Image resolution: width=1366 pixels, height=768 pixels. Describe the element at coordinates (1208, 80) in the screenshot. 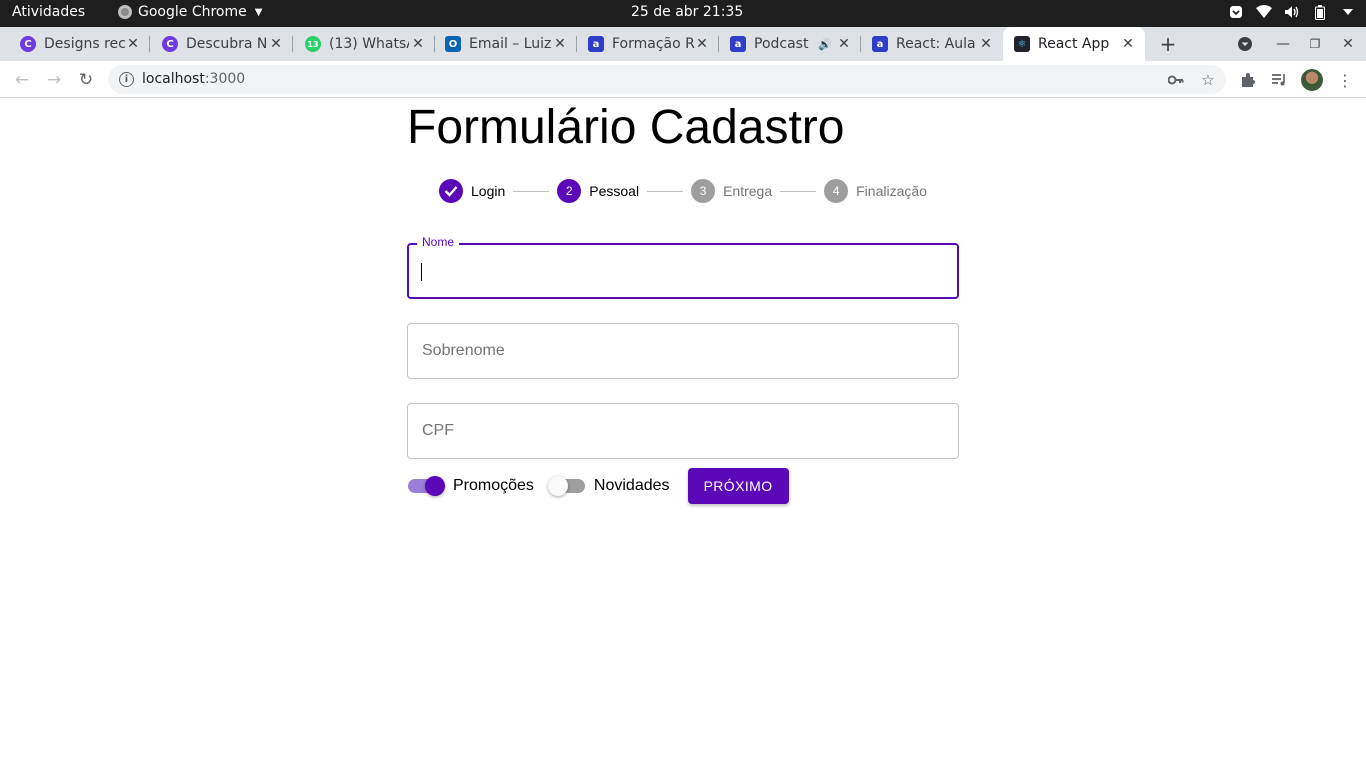

I see `bookmark-star-icon: ☆` at that location.